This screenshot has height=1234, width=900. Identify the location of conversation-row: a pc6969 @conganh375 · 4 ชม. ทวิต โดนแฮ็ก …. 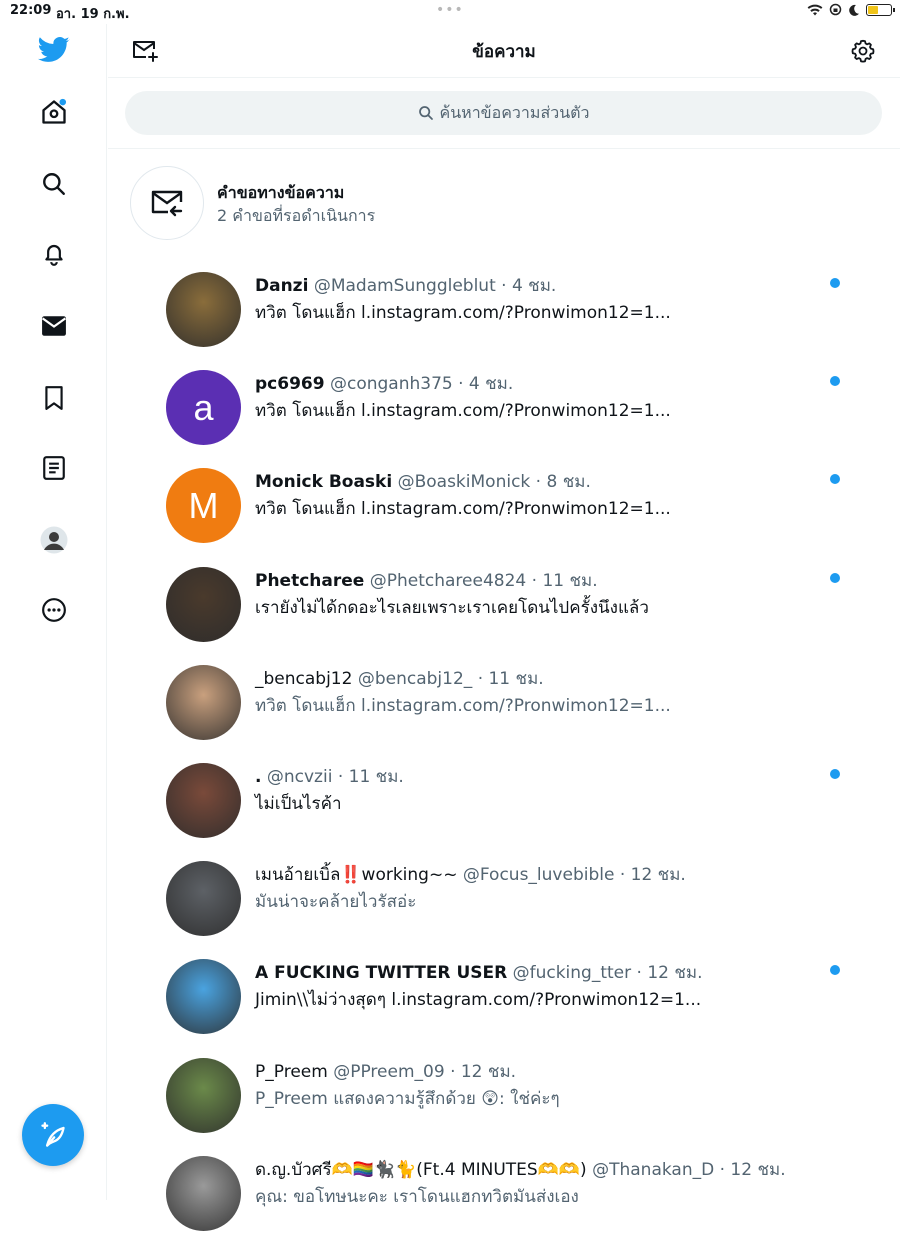
(511, 409).